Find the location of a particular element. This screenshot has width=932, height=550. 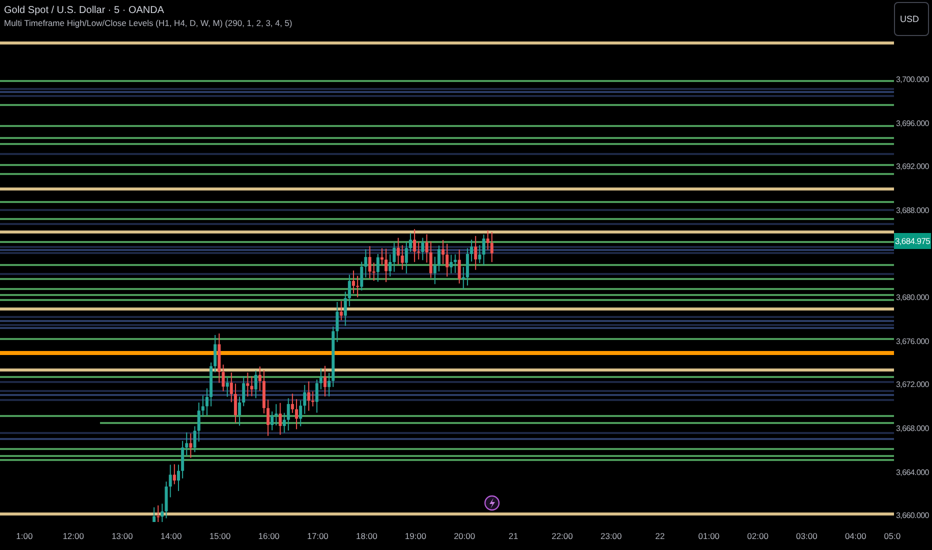

indicator-label: Multi Timeframe High/Low/Close Levels (H1, H4, D, W, M) (290, 1, 2, 3, 4, 5) is located at coordinates (148, 23).